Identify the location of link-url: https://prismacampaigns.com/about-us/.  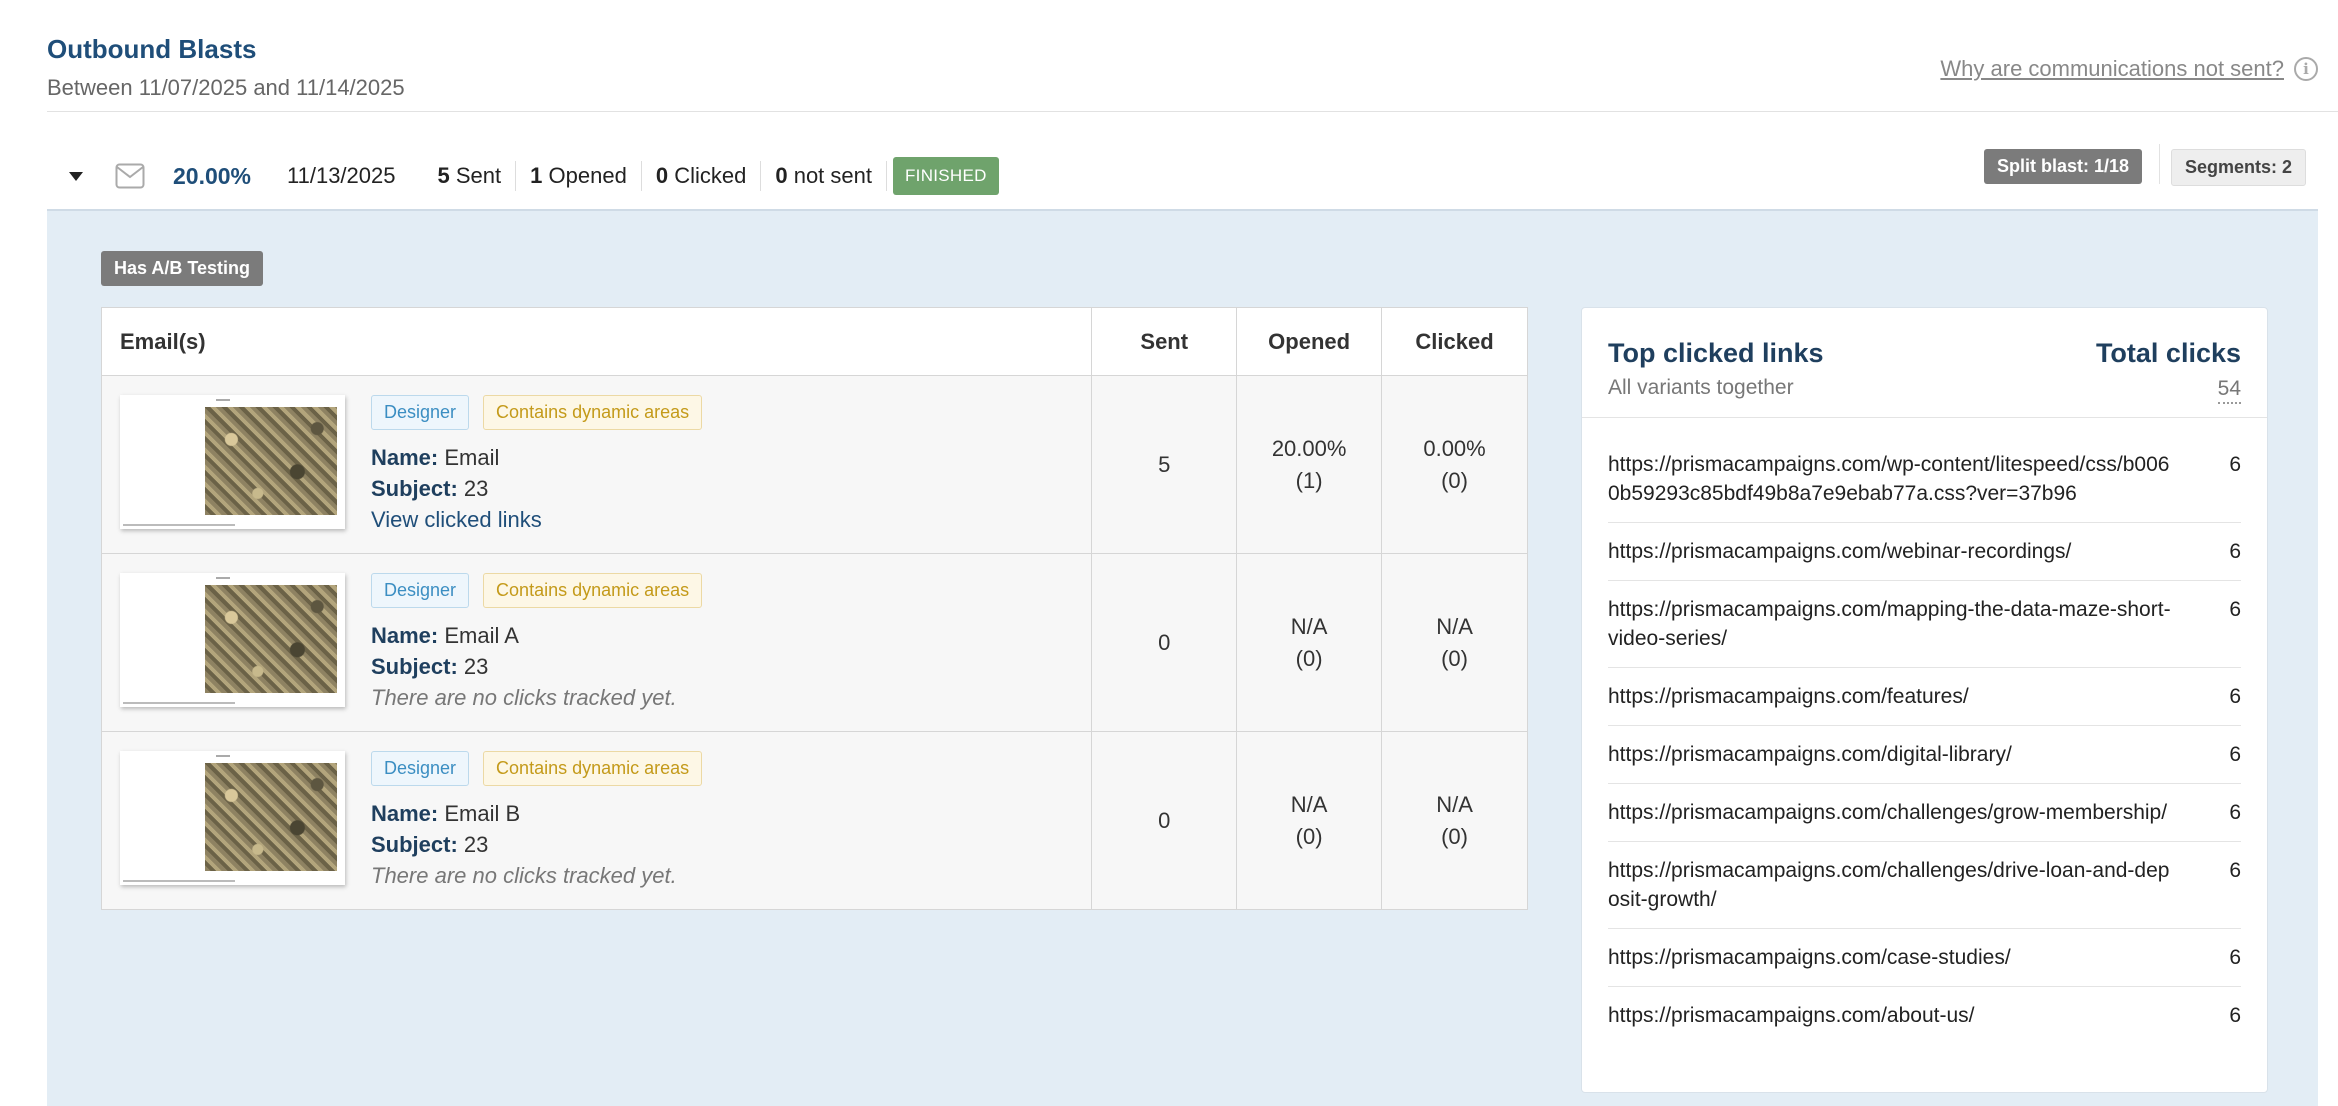
(1791, 1015).